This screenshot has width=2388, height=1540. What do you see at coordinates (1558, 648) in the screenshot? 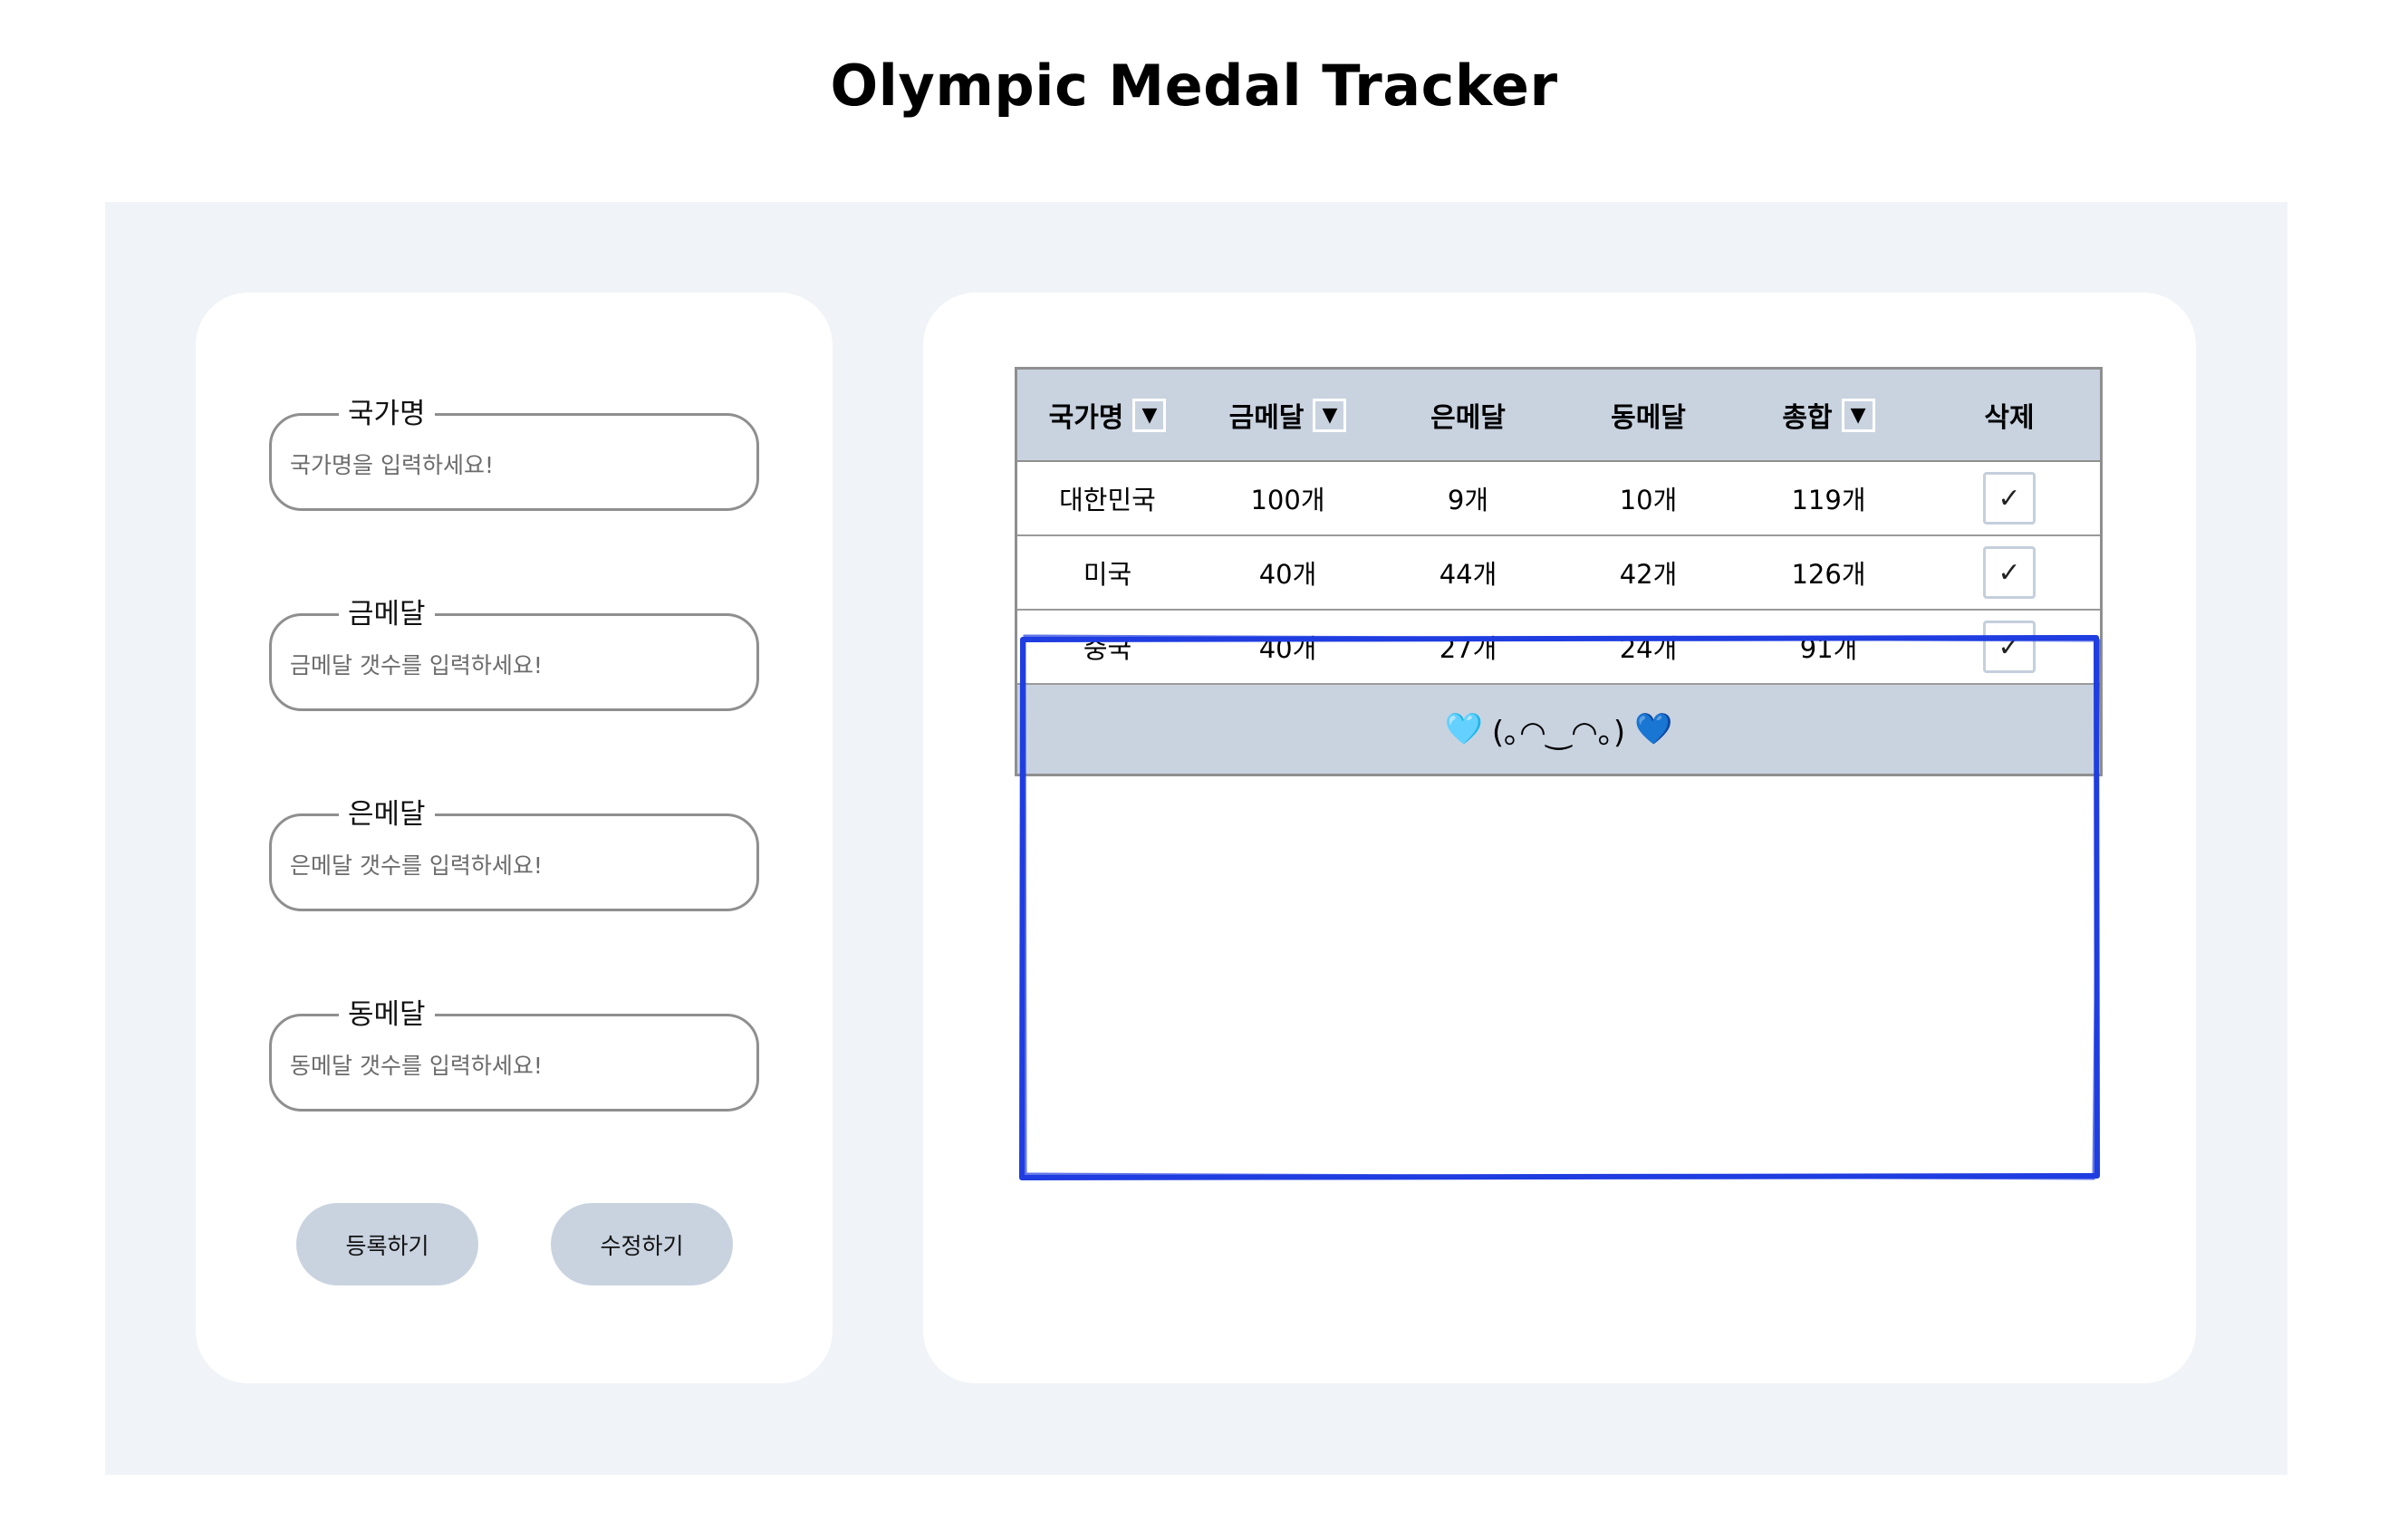
I see `table-row: 중국 40개 27개 24개 91개 ✓` at bounding box center [1558, 648].